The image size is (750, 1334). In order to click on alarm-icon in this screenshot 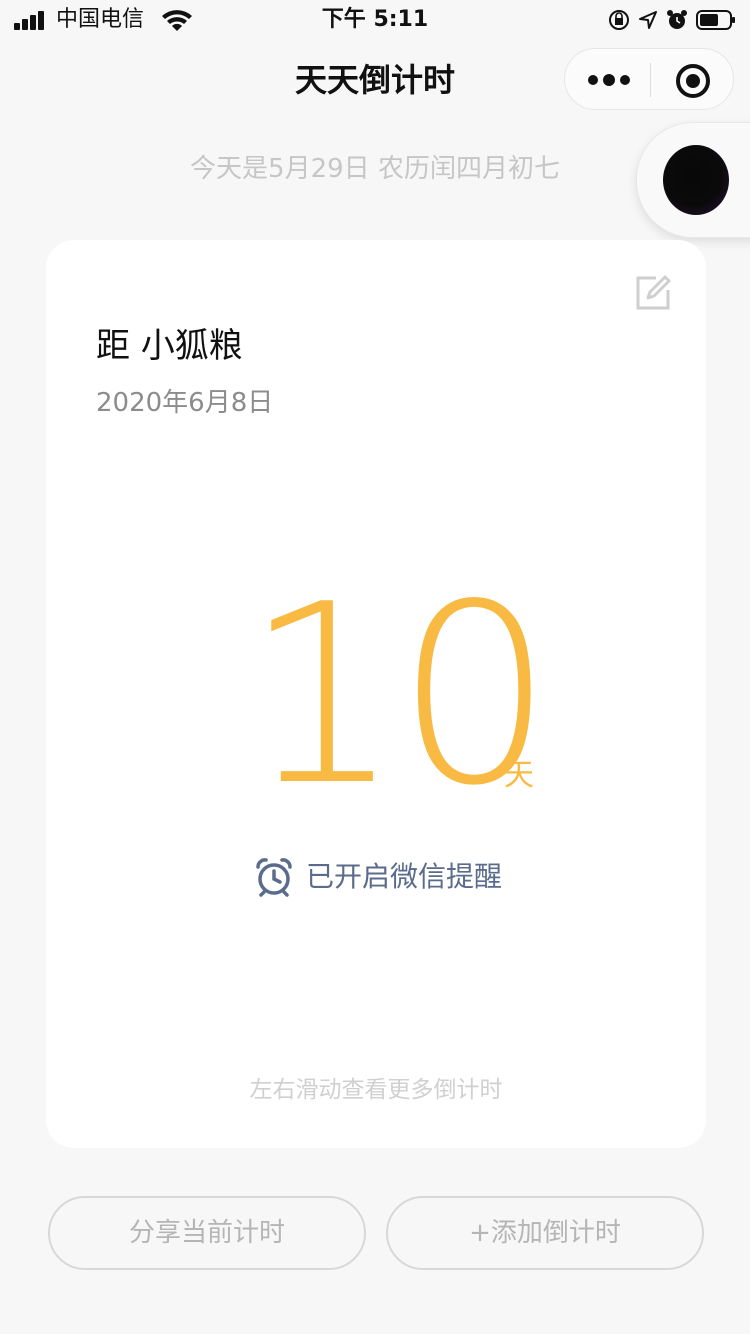, I will do `click(677, 19)`.